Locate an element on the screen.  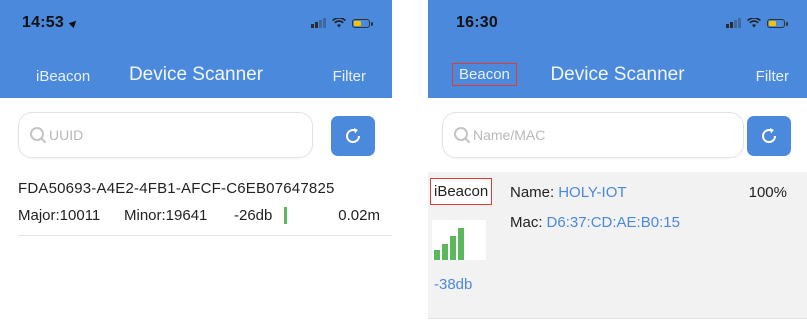
name-mac-search-input: Name/MAC is located at coordinates (593, 135).